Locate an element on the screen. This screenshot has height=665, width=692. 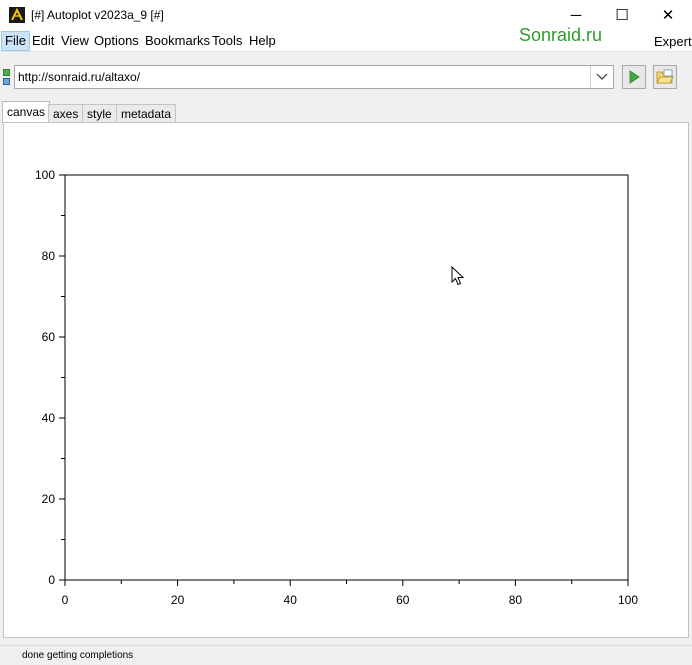
url-dropdown-button is located at coordinates (602, 77).